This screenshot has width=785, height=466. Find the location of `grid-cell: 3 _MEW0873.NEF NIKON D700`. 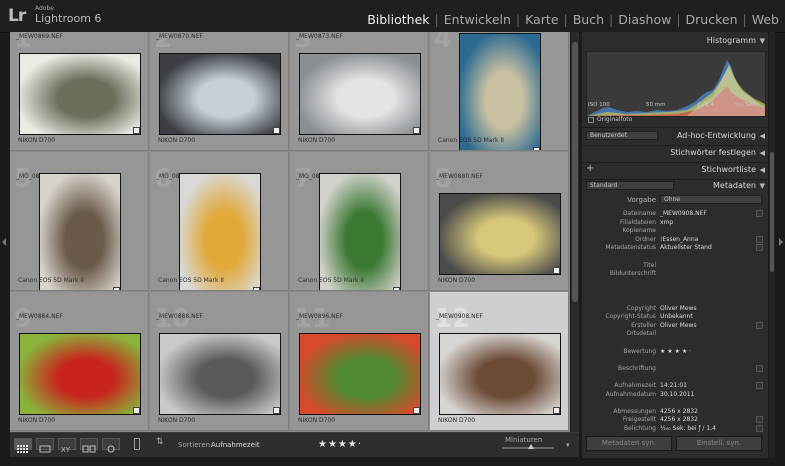

grid-cell: 3 _MEW0873.NEF NIKON D700 is located at coordinates (359, 91).